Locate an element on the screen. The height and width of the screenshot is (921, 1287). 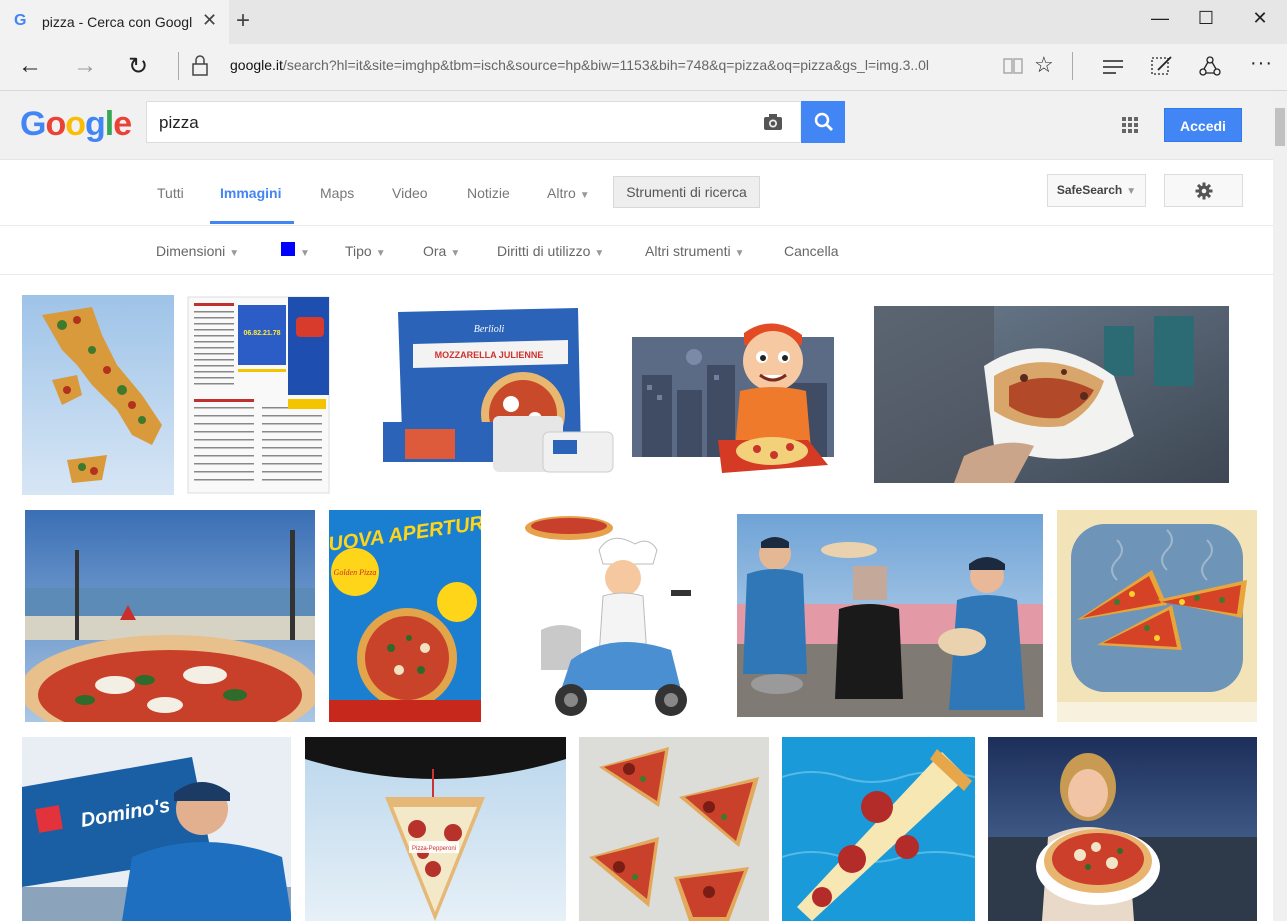
pizza-slices-illustration-image is located at coordinates (1157, 616).